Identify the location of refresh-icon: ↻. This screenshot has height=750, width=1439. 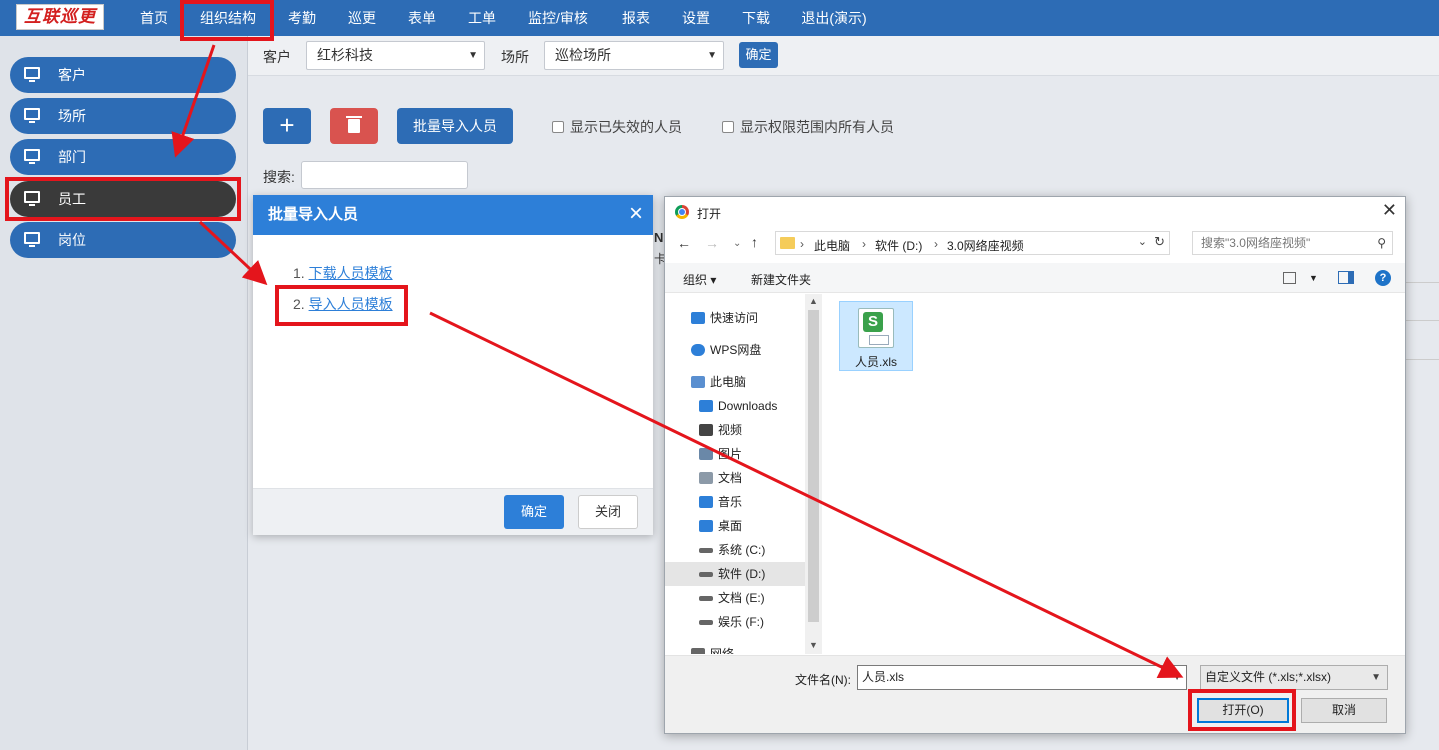
(1159, 242).